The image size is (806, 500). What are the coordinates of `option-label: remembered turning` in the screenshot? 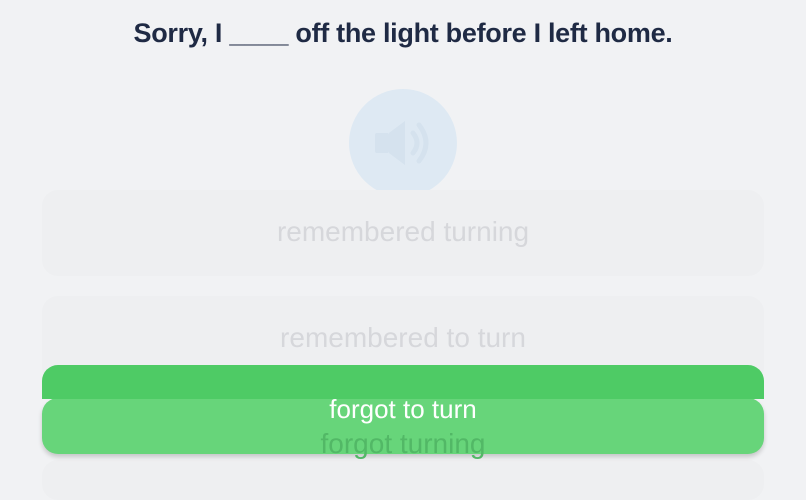 It's located at (403, 231).